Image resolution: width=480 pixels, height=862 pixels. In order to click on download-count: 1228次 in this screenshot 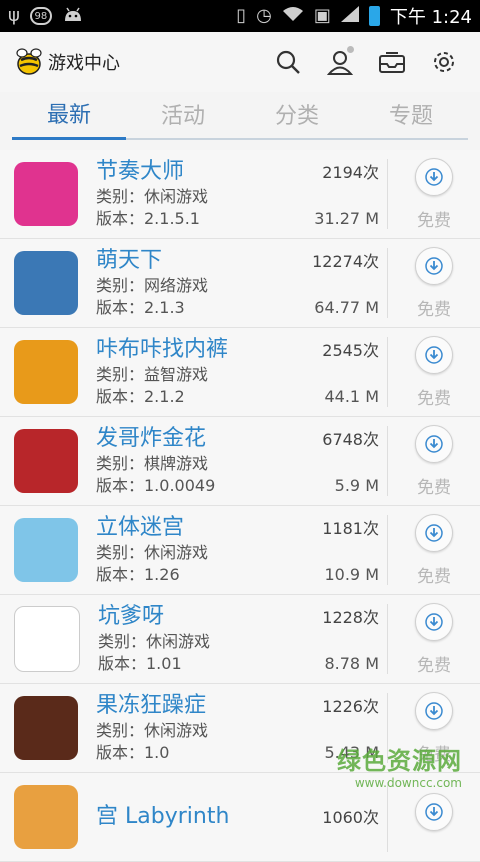, I will do `click(350, 617)`.